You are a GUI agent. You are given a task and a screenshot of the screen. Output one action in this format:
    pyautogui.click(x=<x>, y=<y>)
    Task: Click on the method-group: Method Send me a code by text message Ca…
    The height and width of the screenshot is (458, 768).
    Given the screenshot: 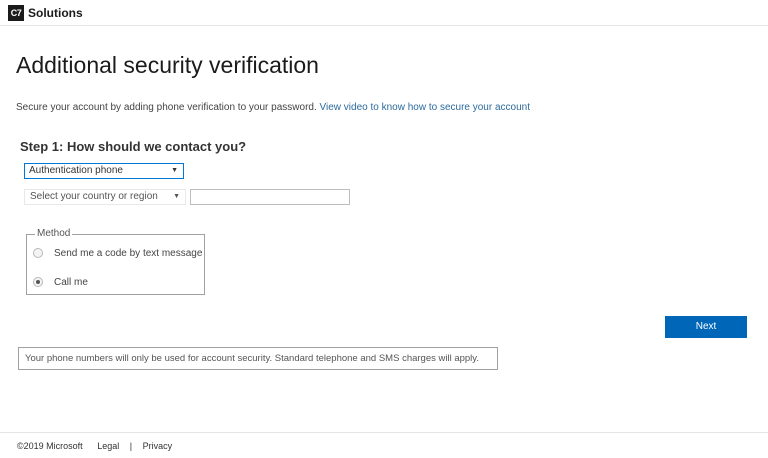 What is the action you would take?
    pyautogui.click(x=115, y=261)
    